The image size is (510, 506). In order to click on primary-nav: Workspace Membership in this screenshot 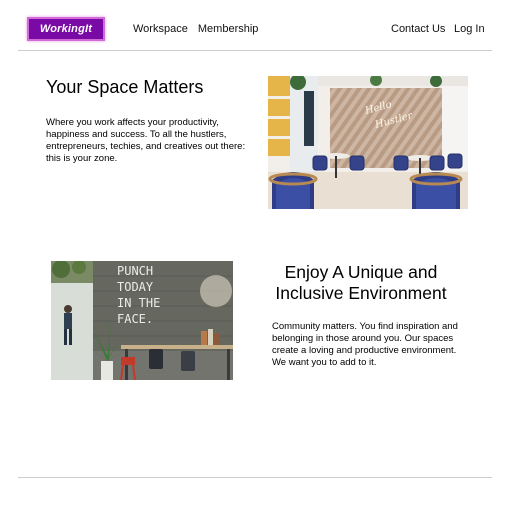, I will do `click(195, 29)`.